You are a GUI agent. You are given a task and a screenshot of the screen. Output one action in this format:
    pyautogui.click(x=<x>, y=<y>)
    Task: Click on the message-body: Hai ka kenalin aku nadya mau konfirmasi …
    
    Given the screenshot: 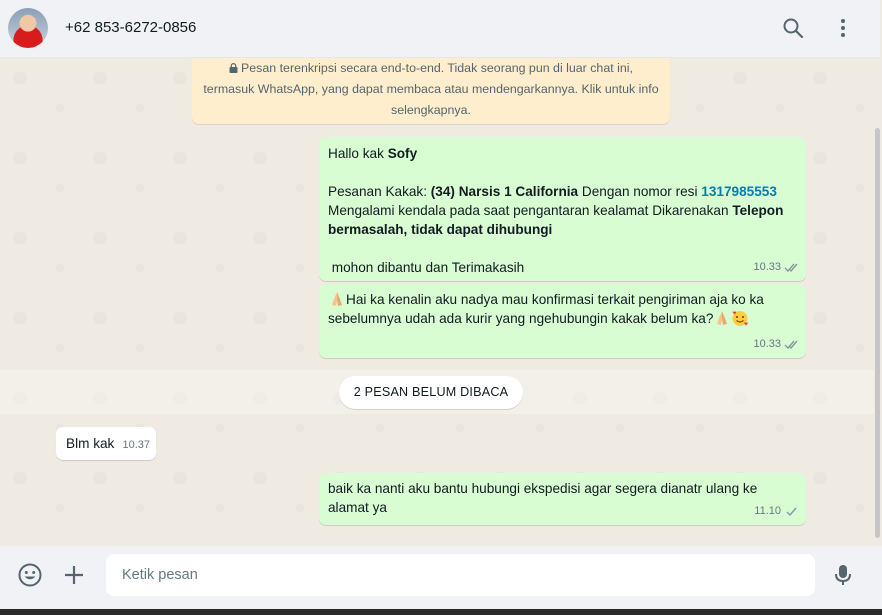 What is the action you would take?
    pyautogui.click(x=546, y=309)
    